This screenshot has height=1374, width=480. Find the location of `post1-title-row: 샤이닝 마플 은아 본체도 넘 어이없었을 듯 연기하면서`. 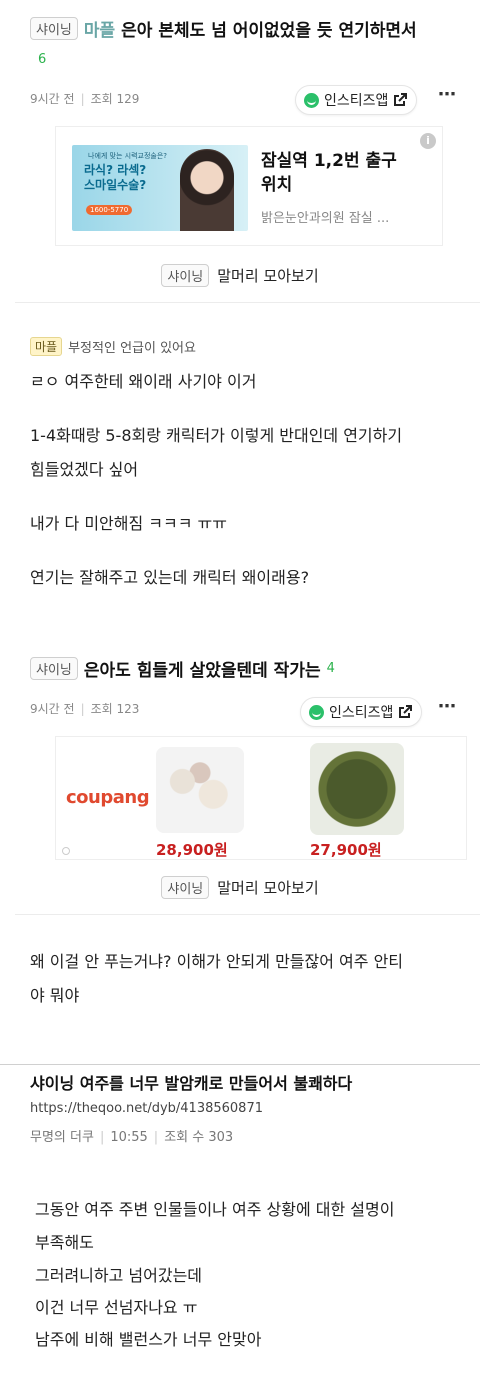

post1-title-row: 샤이닝 마플 은아 본체도 넘 어이없었을 듯 연기하면서 is located at coordinates (255, 28).